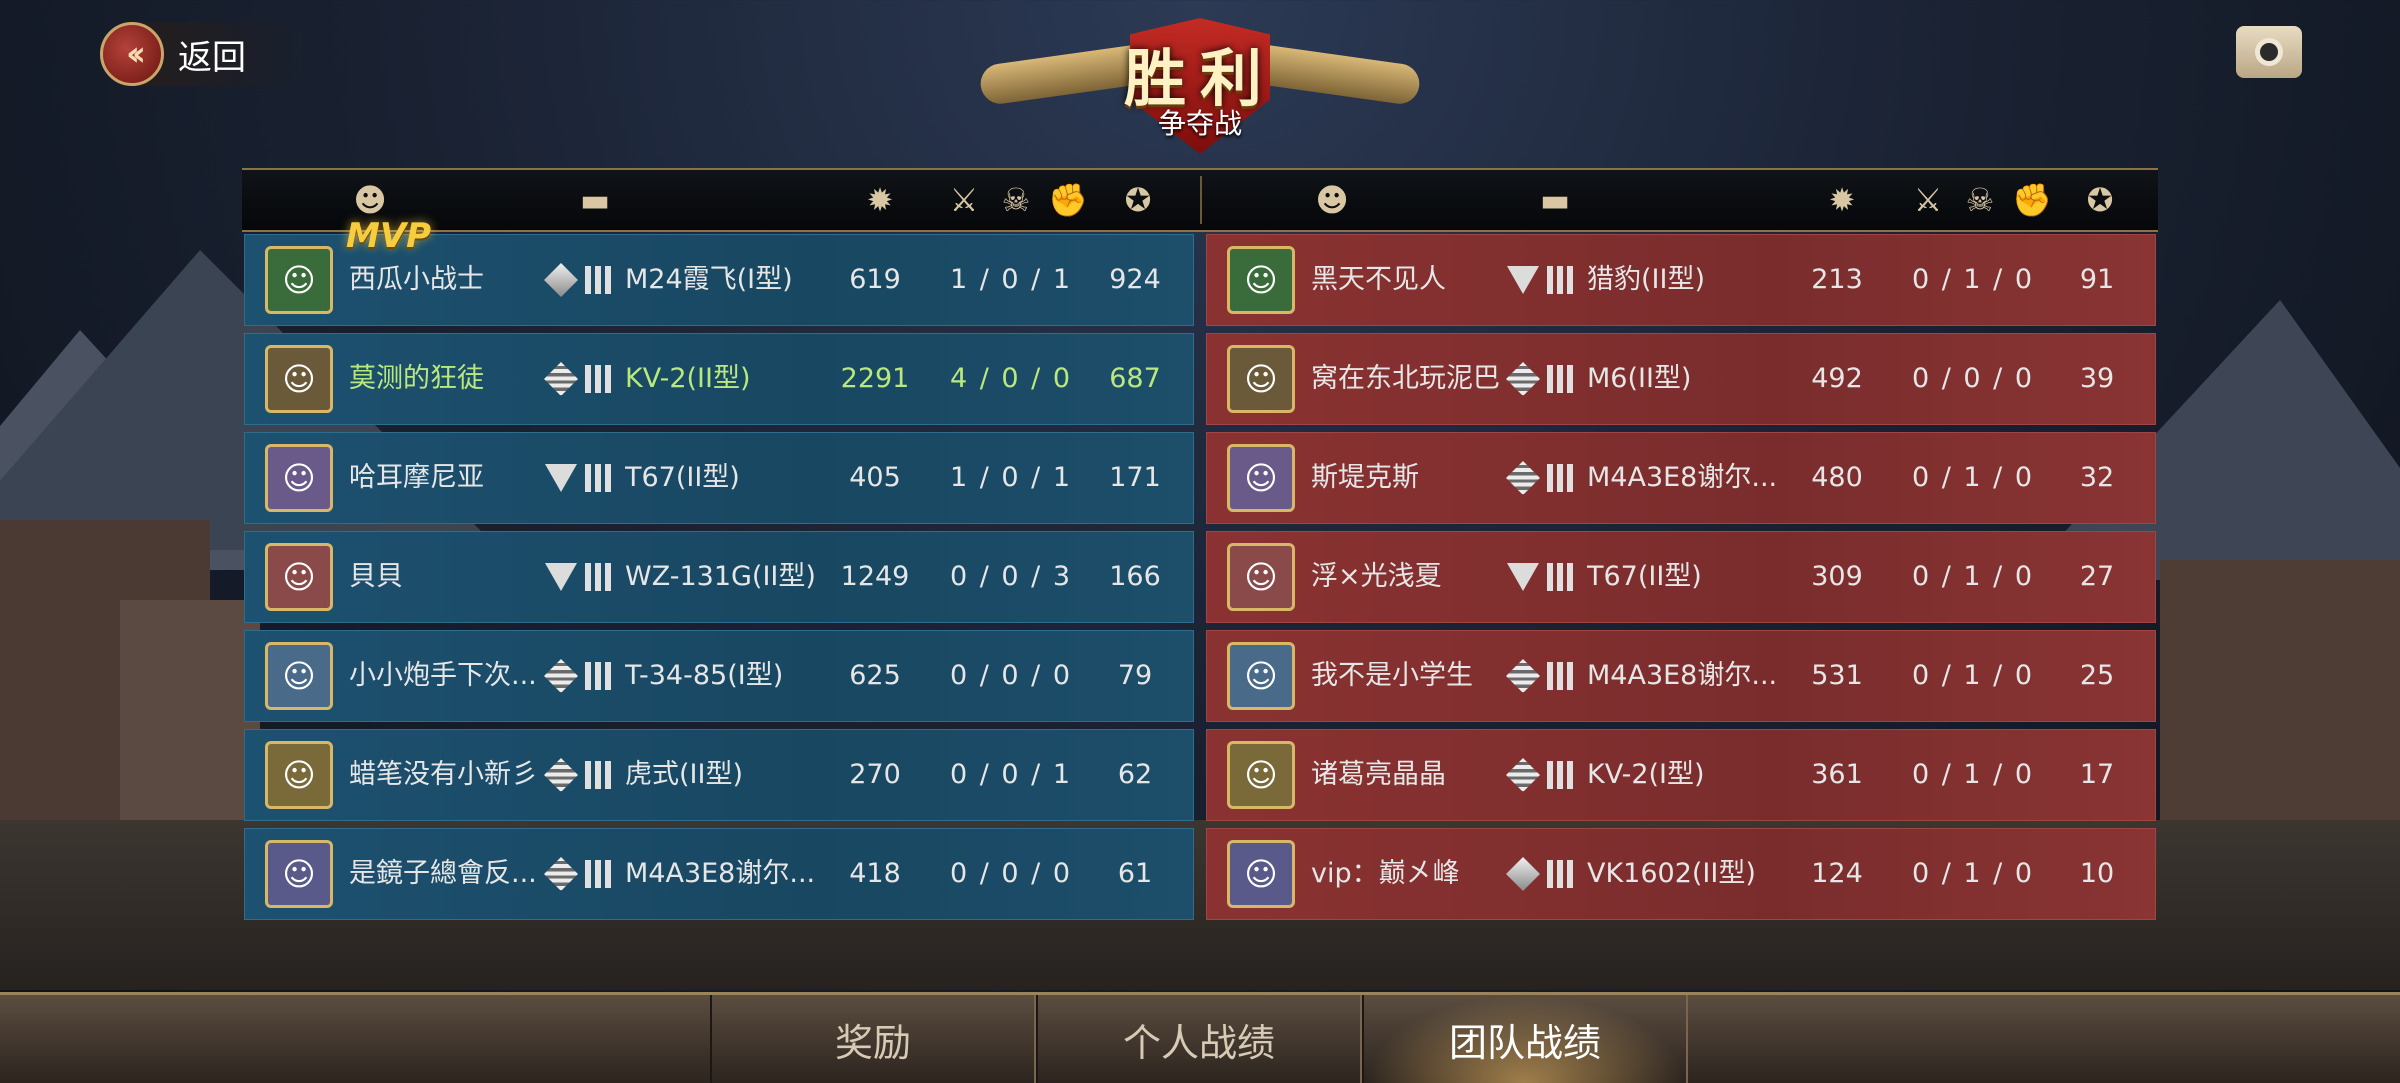  Describe the element at coordinates (1671, 873) in the screenshot. I see `tank-name: VK1602(II型)` at that location.